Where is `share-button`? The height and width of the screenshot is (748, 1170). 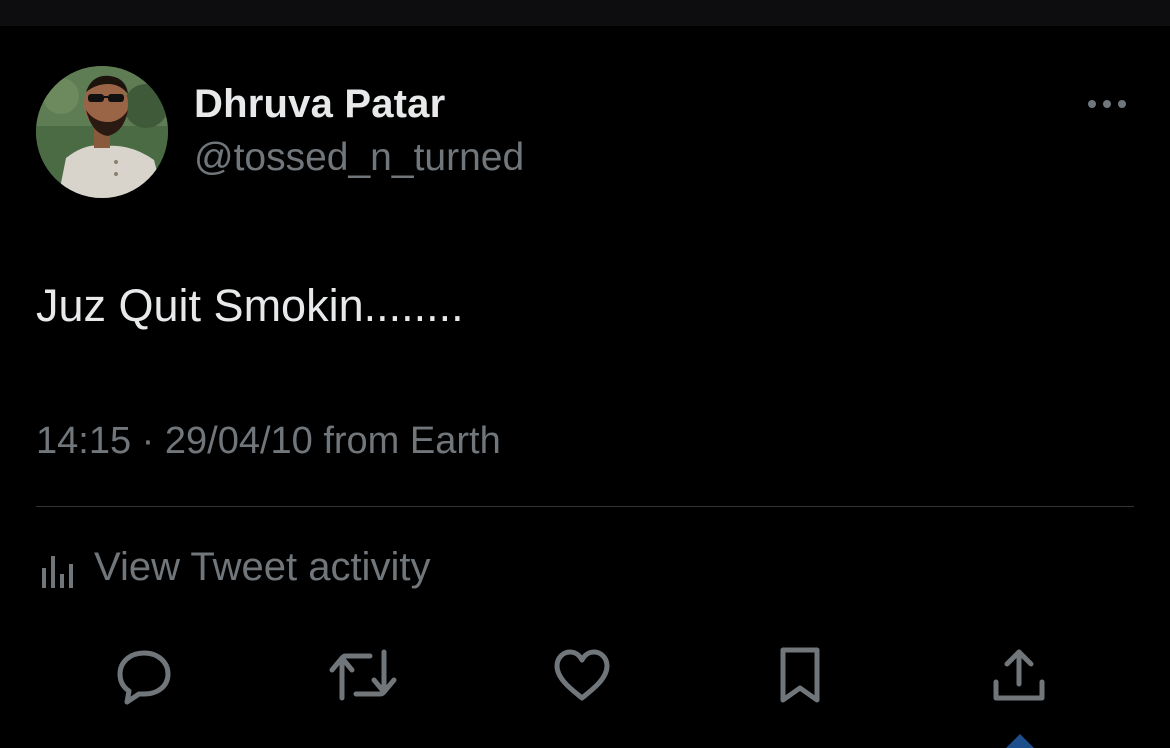
share-button is located at coordinates (1019, 675).